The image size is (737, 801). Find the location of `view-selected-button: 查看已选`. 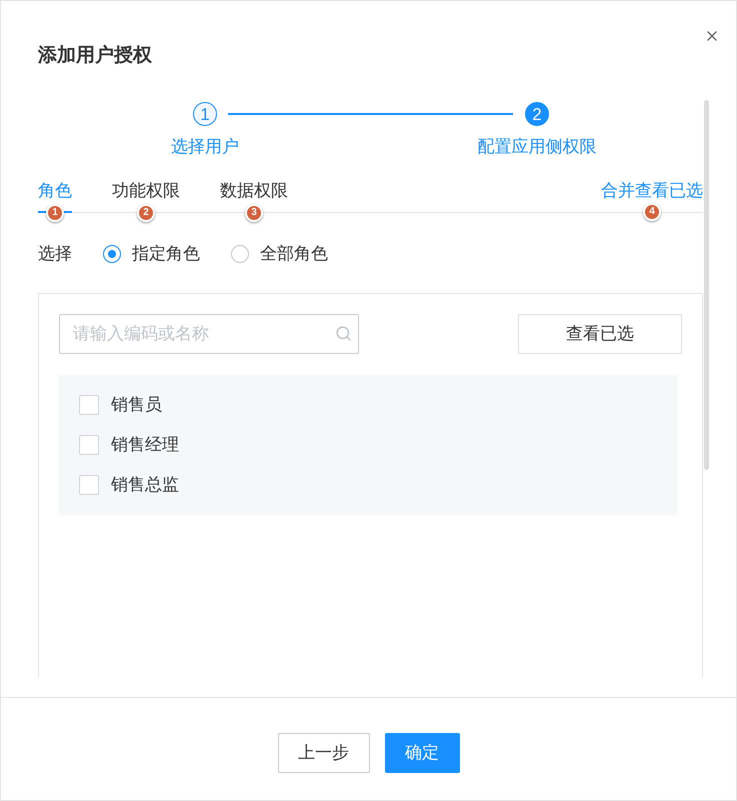

view-selected-button: 查看已选 is located at coordinates (600, 334).